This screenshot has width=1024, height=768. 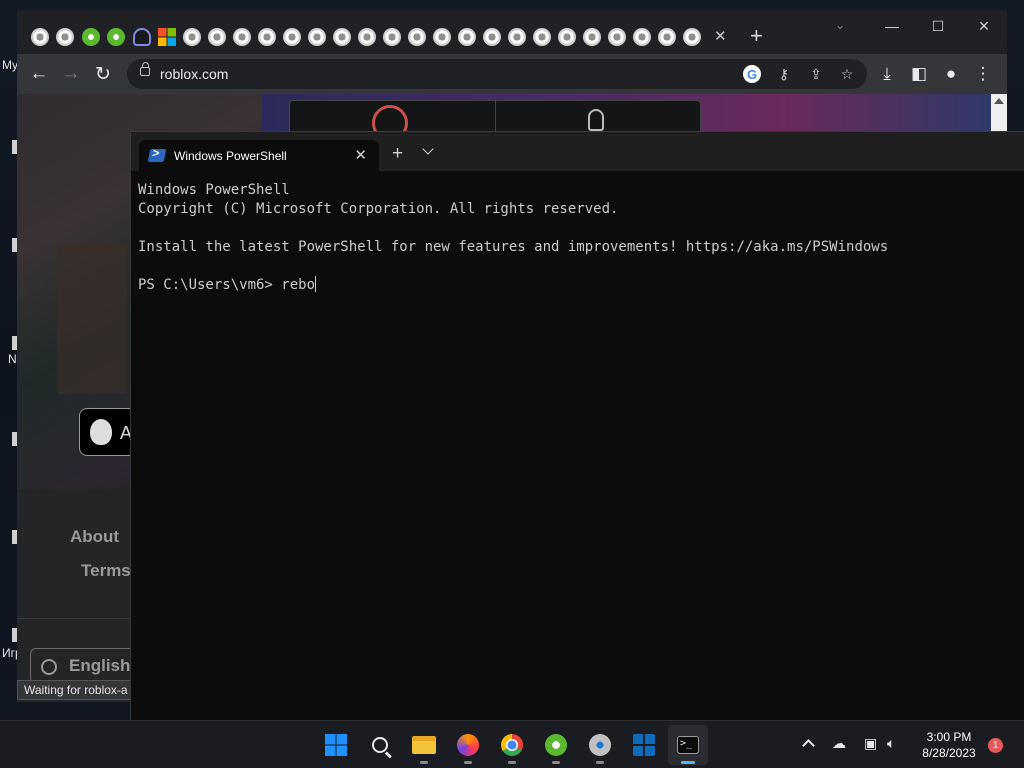 I want to click on active-indicator, so click(x=688, y=762).